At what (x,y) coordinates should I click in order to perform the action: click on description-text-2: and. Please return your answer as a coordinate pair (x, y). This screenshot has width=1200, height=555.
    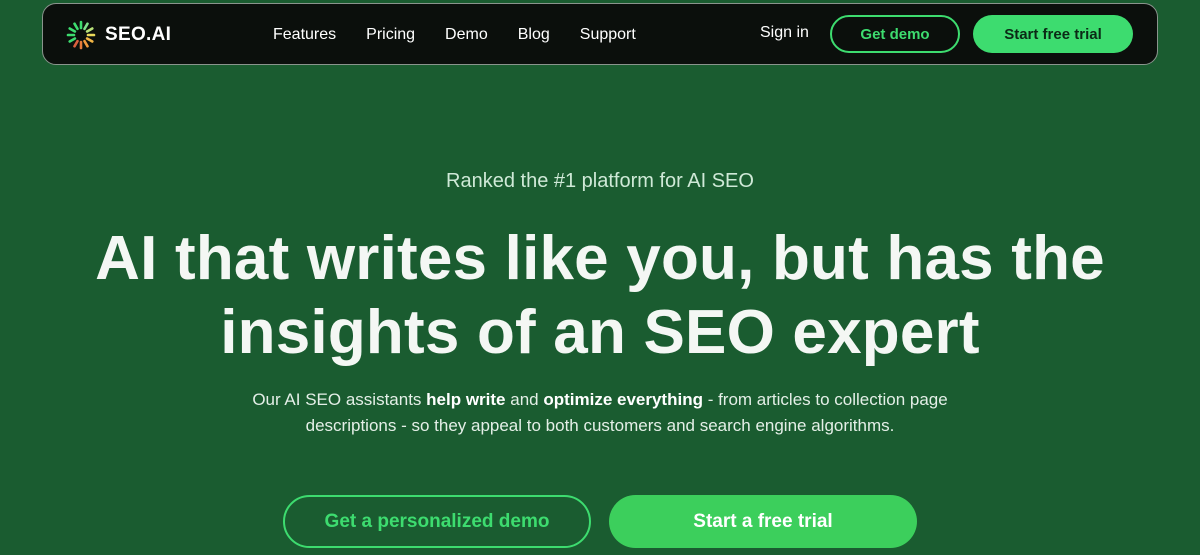
    Looking at the image, I should click on (524, 399).